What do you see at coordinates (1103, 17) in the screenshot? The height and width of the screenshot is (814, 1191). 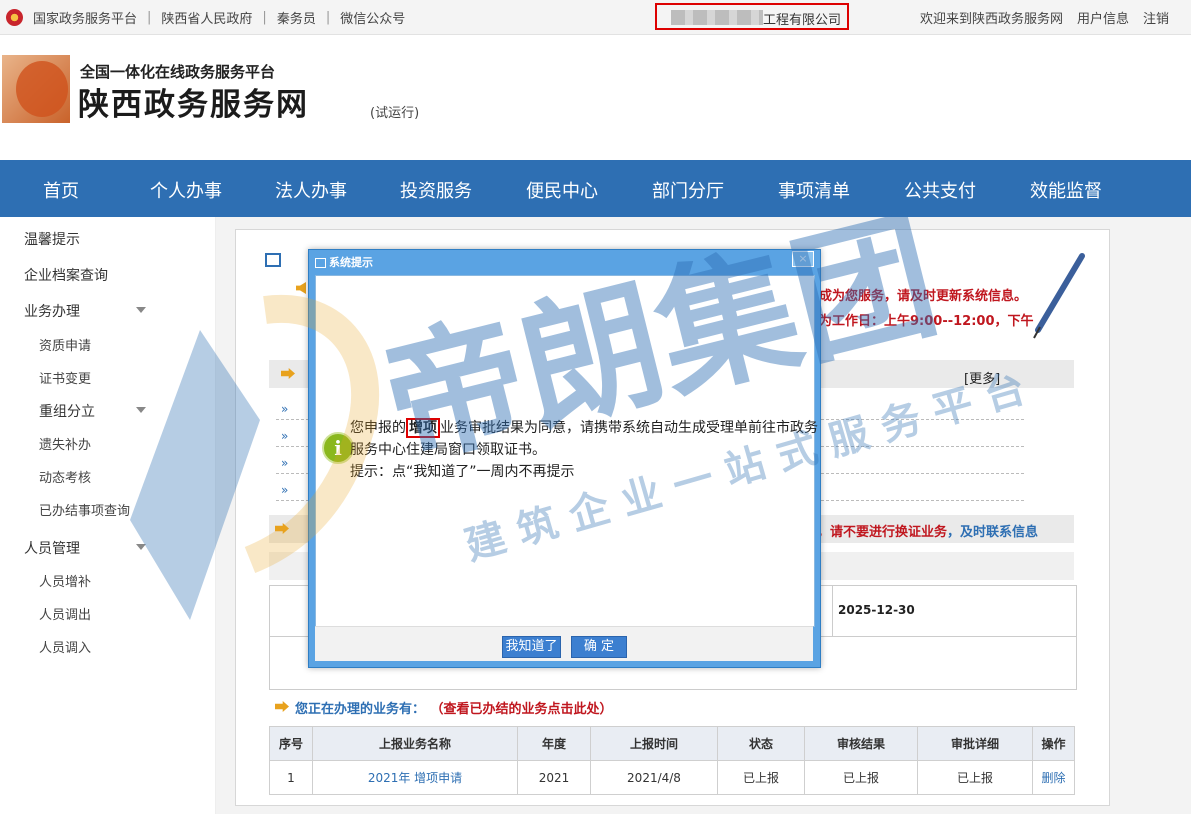 I see `user-info-link: 用户信息` at bounding box center [1103, 17].